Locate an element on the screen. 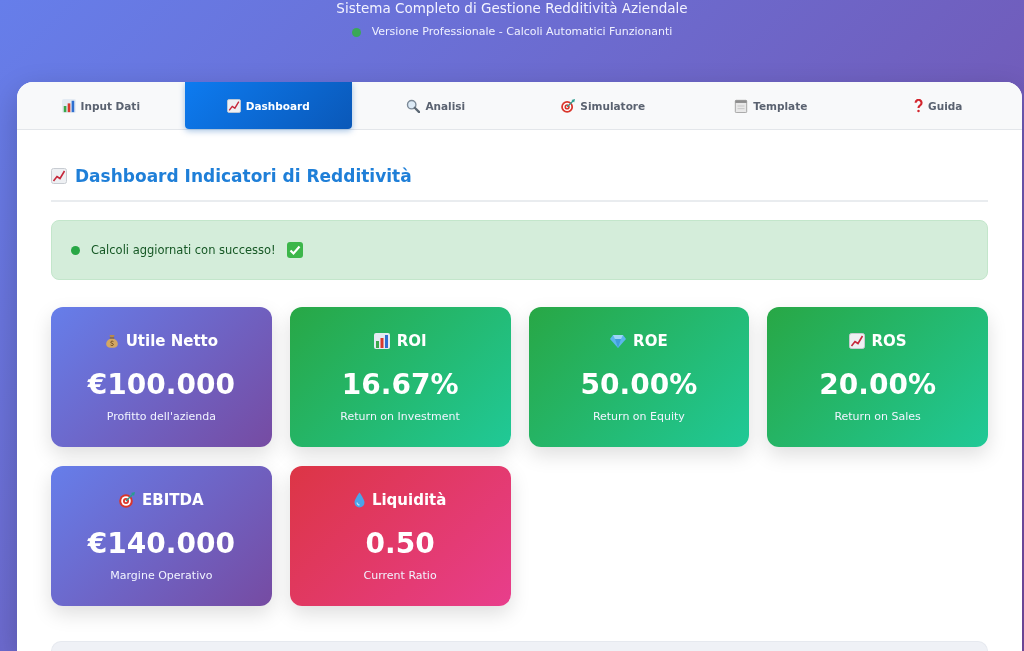  card-value: 20.00% is located at coordinates (877, 385).